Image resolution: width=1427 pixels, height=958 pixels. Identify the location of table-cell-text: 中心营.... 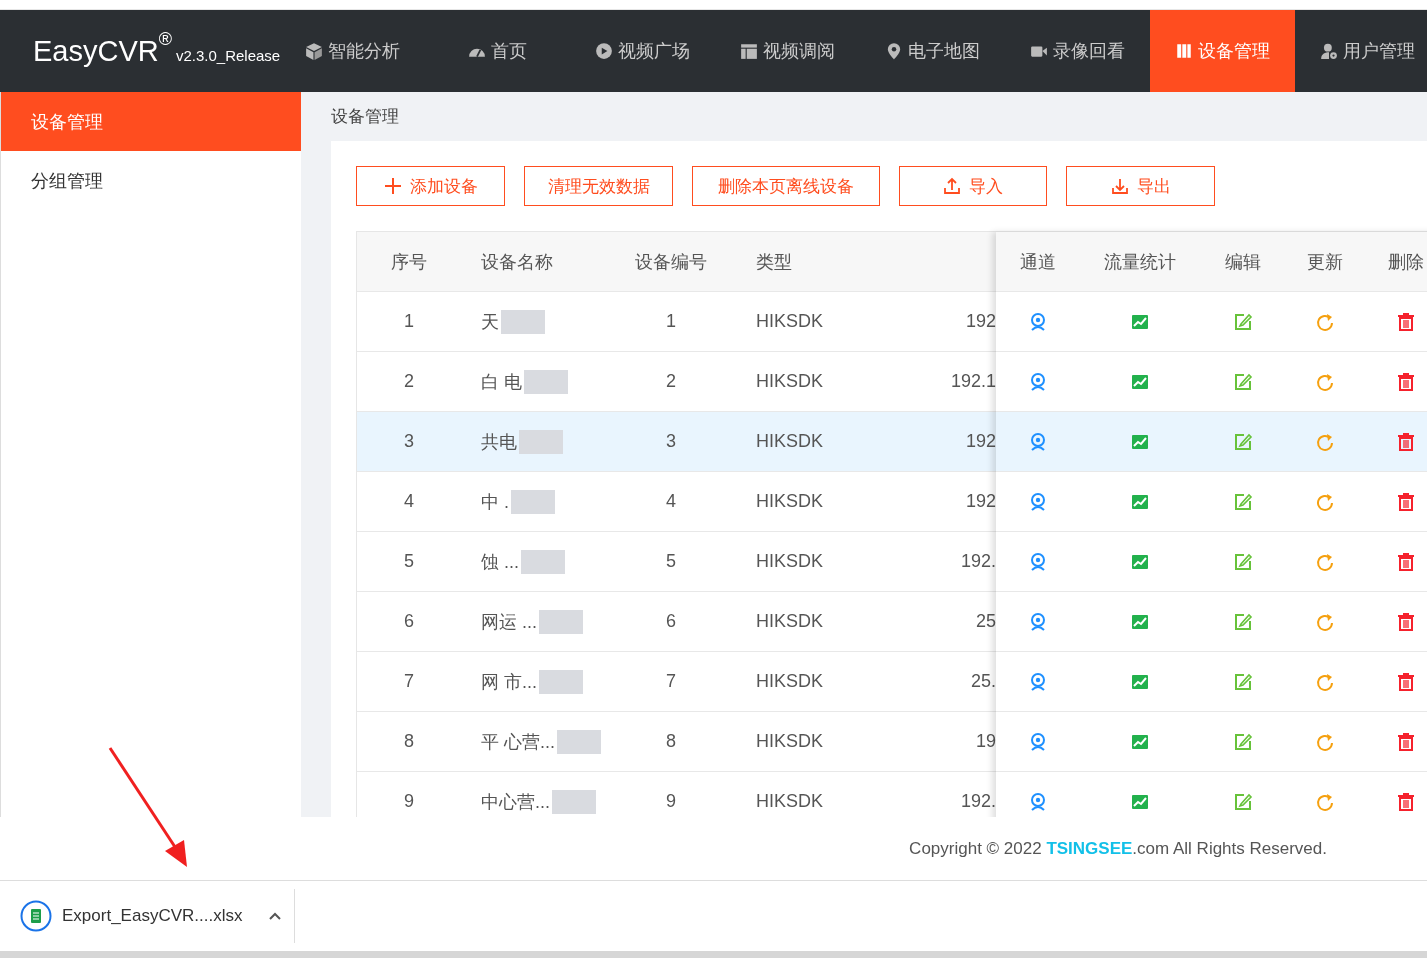
(515, 802).